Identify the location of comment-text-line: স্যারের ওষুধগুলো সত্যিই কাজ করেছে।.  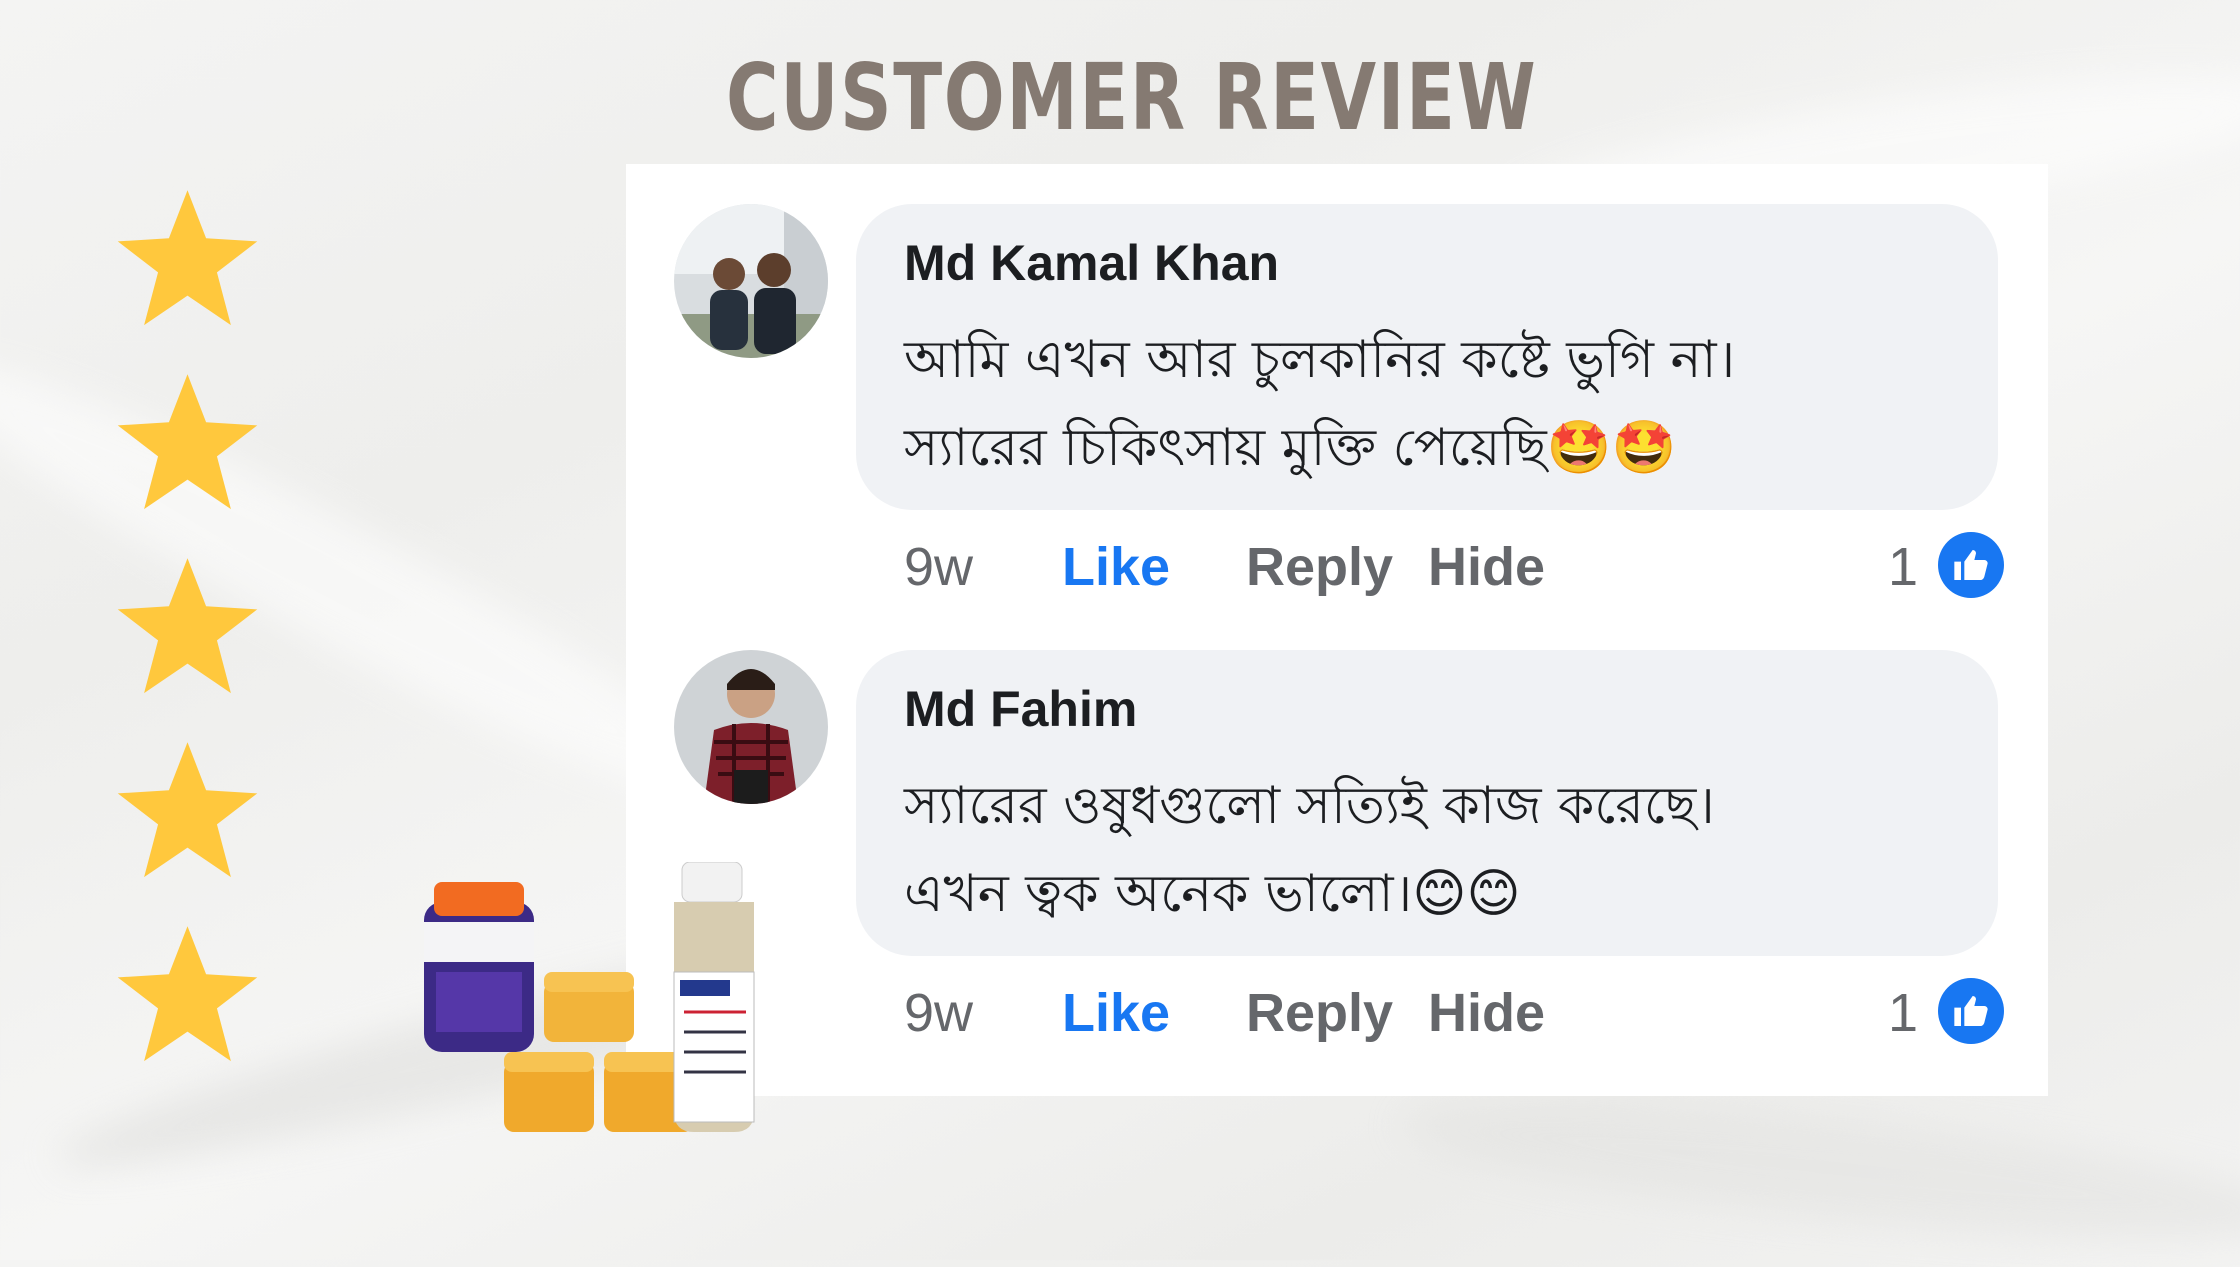
(1309, 806).